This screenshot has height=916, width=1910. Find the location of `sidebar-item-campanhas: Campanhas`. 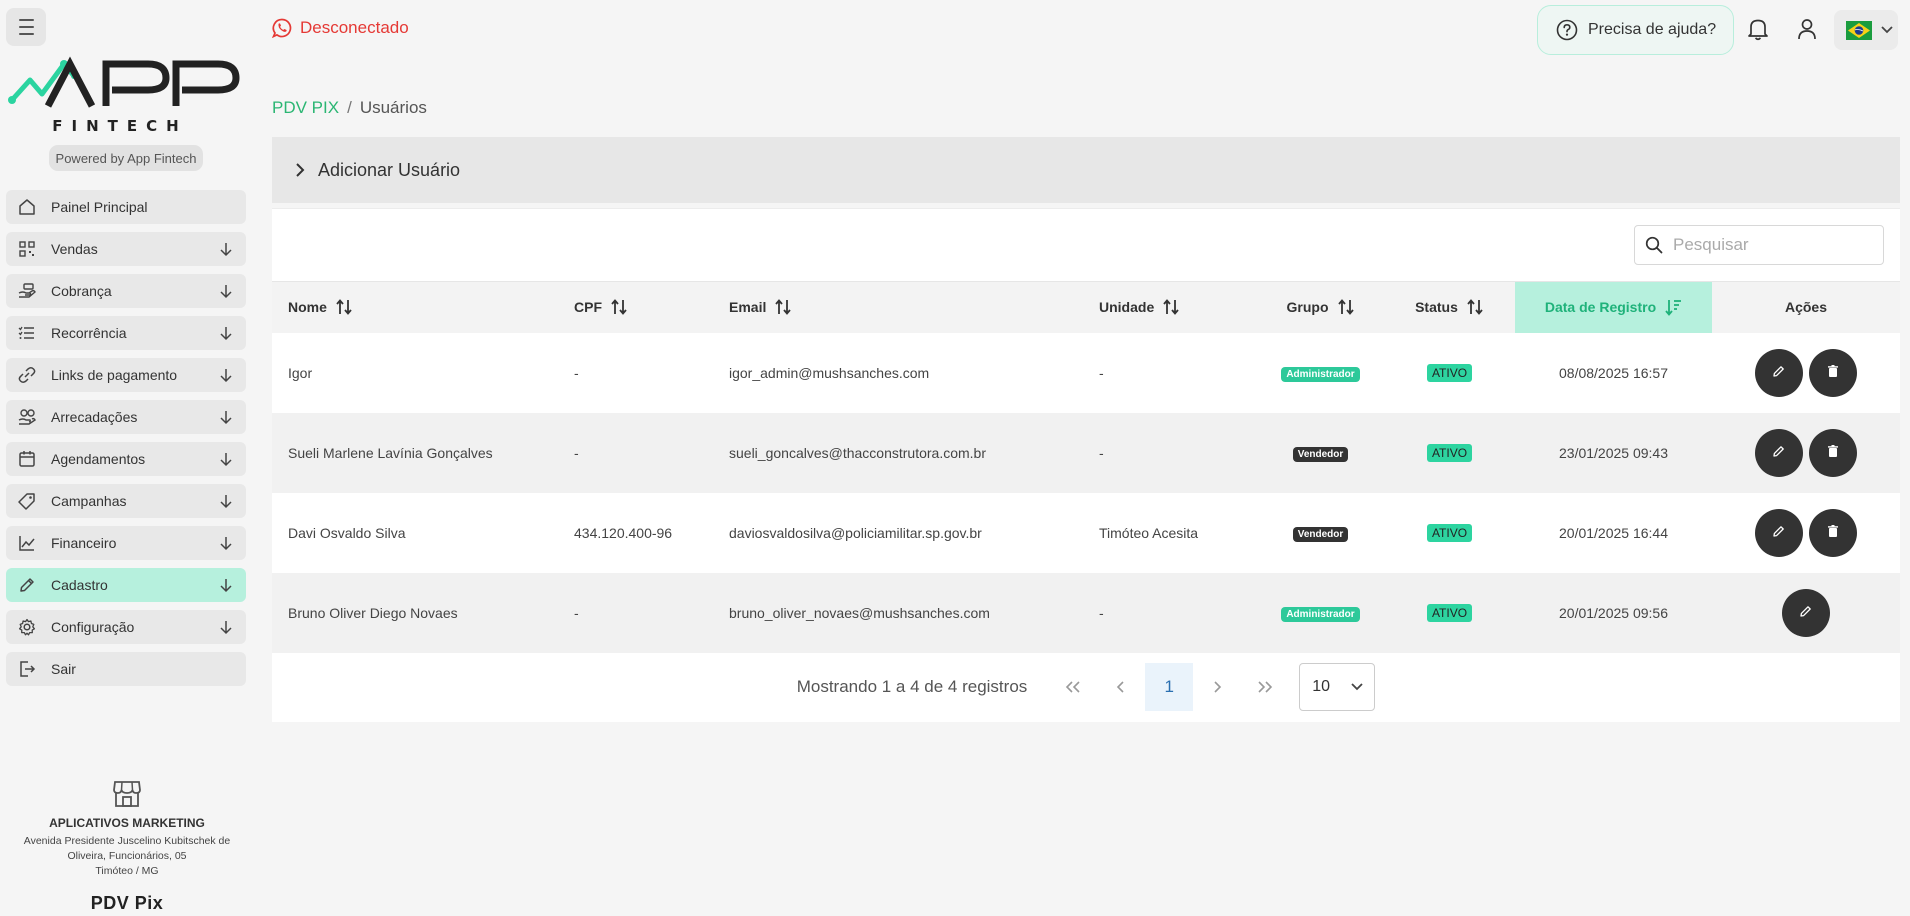

sidebar-item-campanhas: Campanhas is located at coordinates (126, 501).